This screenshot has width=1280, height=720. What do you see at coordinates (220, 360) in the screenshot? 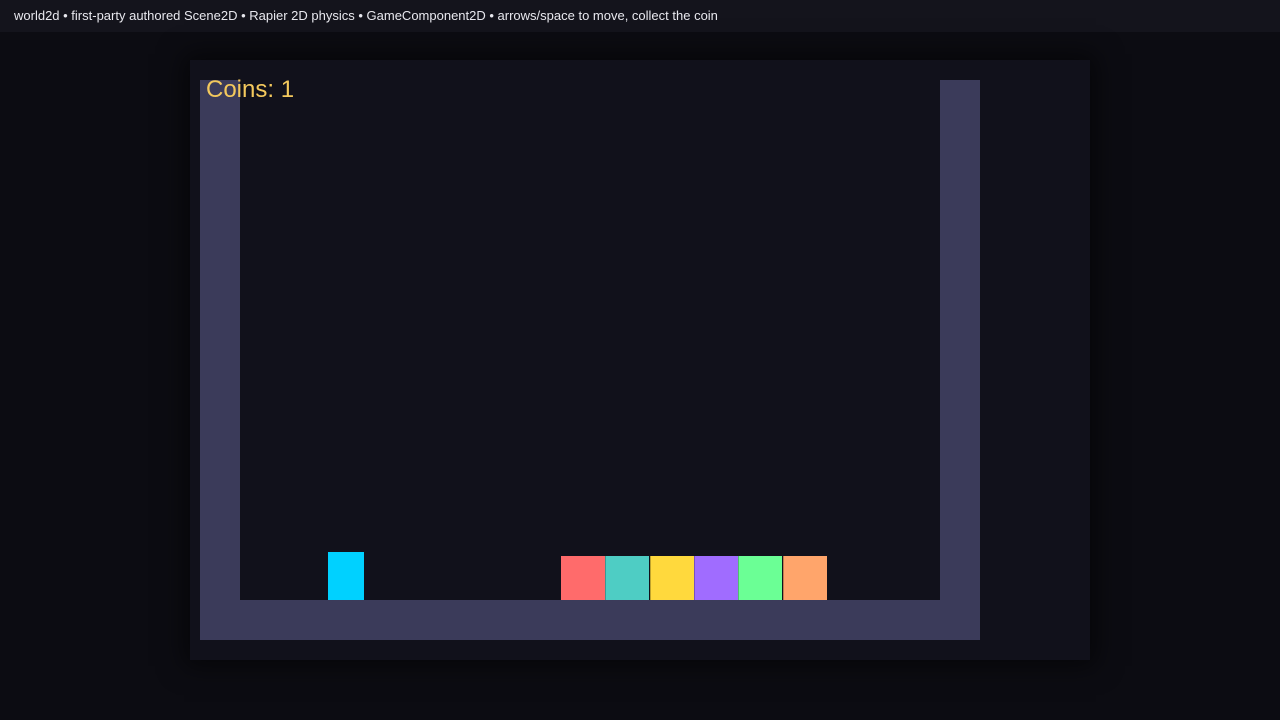
I see `left-wall` at bounding box center [220, 360].